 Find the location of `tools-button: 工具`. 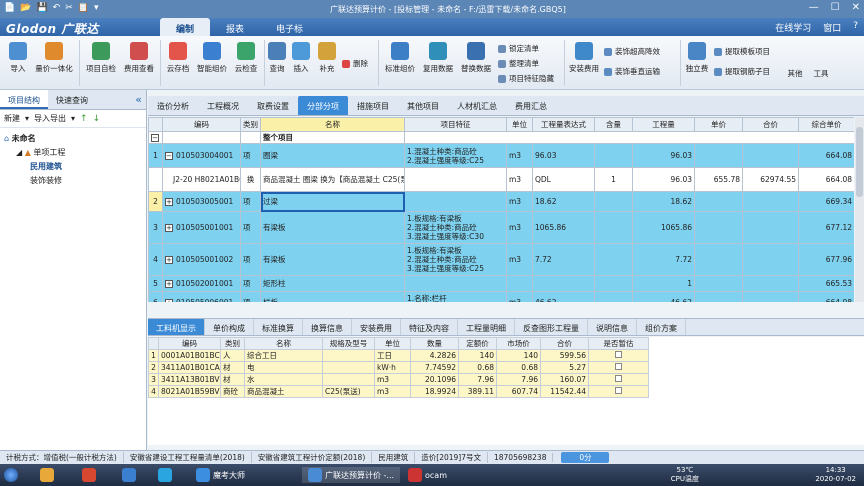

tools-button: 工具 is located at coordinates (821, 73).